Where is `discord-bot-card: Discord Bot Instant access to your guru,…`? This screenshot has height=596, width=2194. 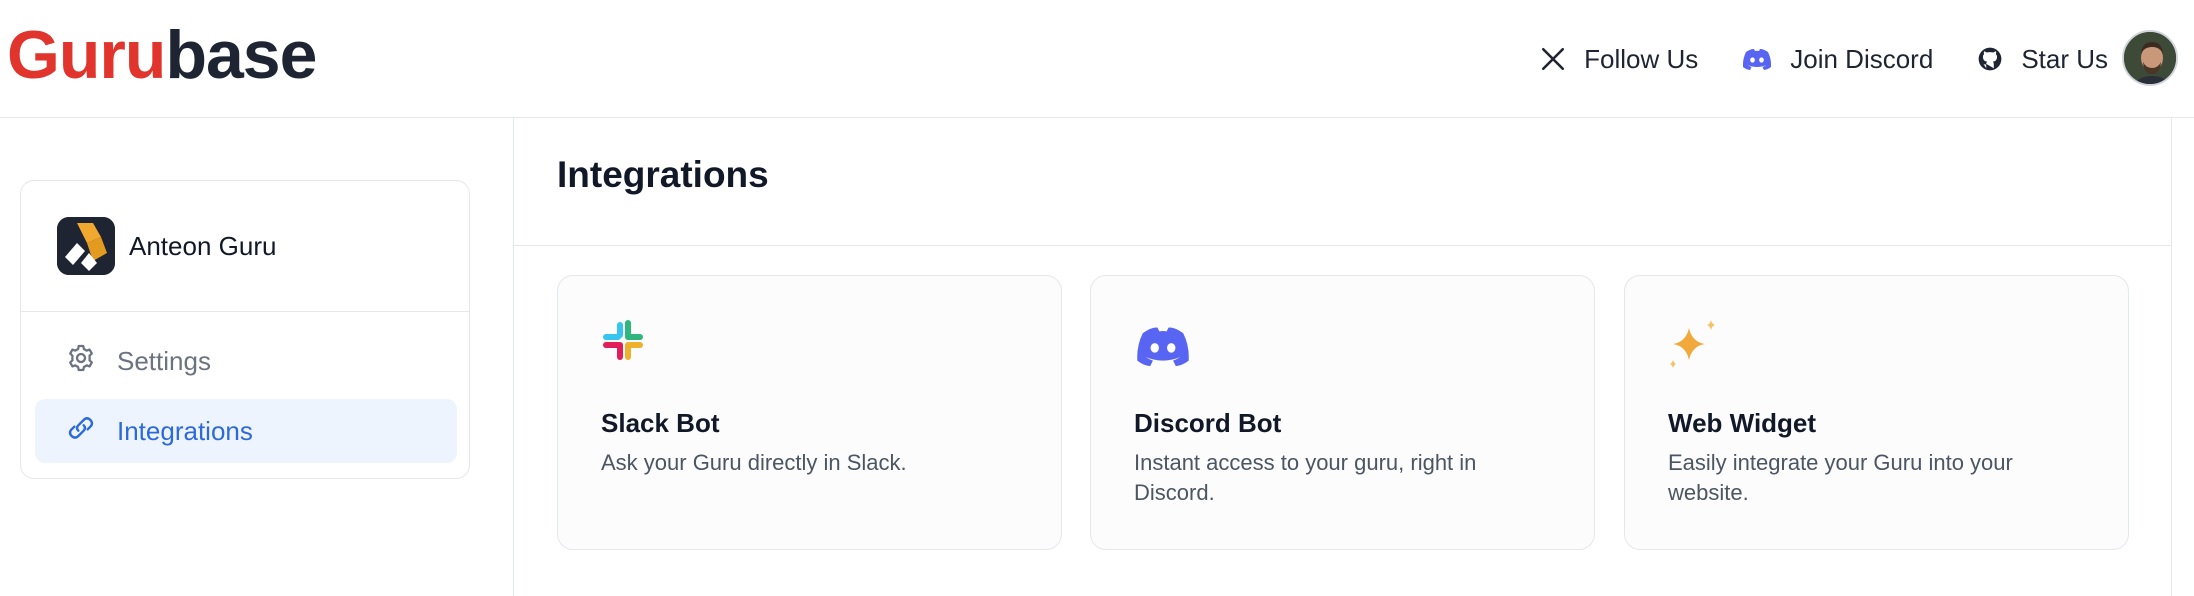
discord-bot-card: Discord Bot Instant access to your guru,… is located at coordinates (1342, 412).